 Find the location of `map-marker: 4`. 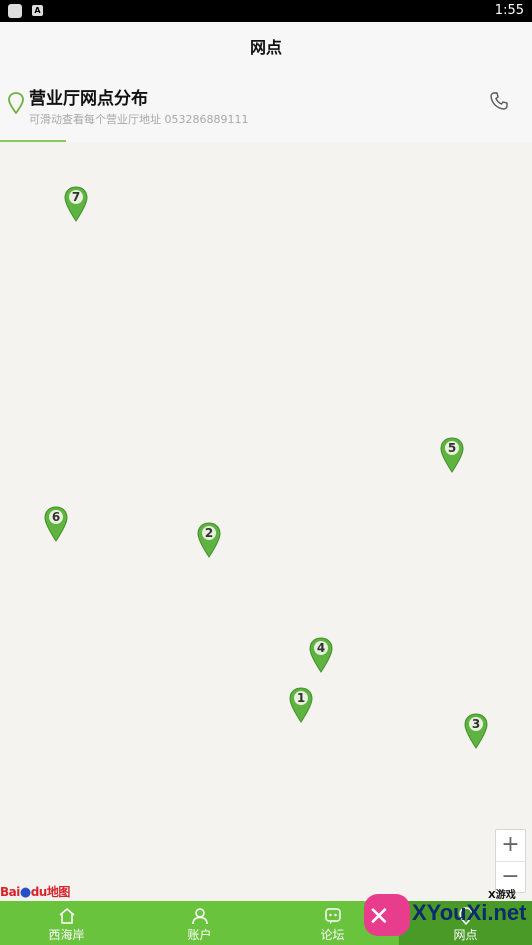

map-marker: 4 is located at coordinates (321, 655).